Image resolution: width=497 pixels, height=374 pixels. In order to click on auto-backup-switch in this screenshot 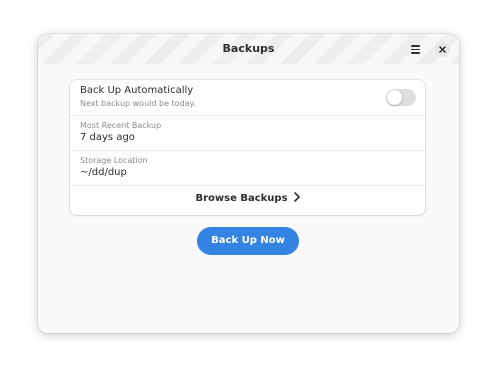, I will do `click(401, 97)`.